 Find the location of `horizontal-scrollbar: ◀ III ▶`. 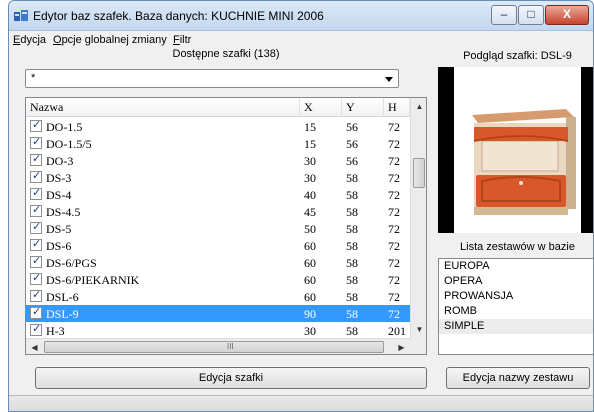

horizontal-scrollbar: ◀ III ▶ is located at coordinates (218, 346).